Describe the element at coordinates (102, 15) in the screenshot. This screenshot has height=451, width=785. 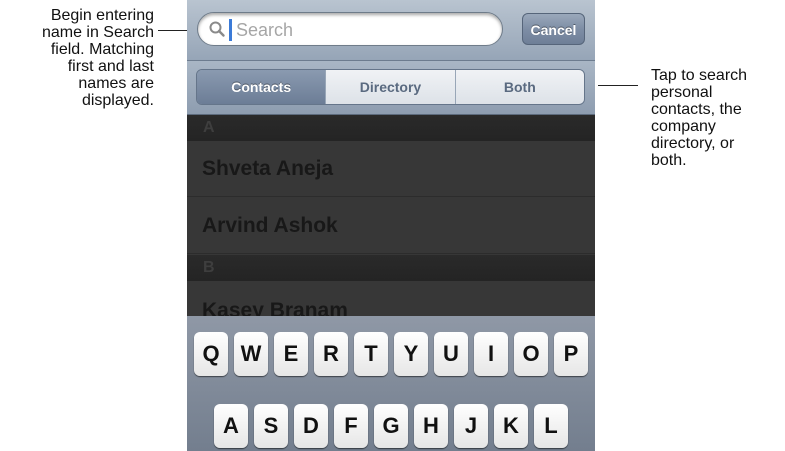
I see `callout-line: Begin entering` at that location.